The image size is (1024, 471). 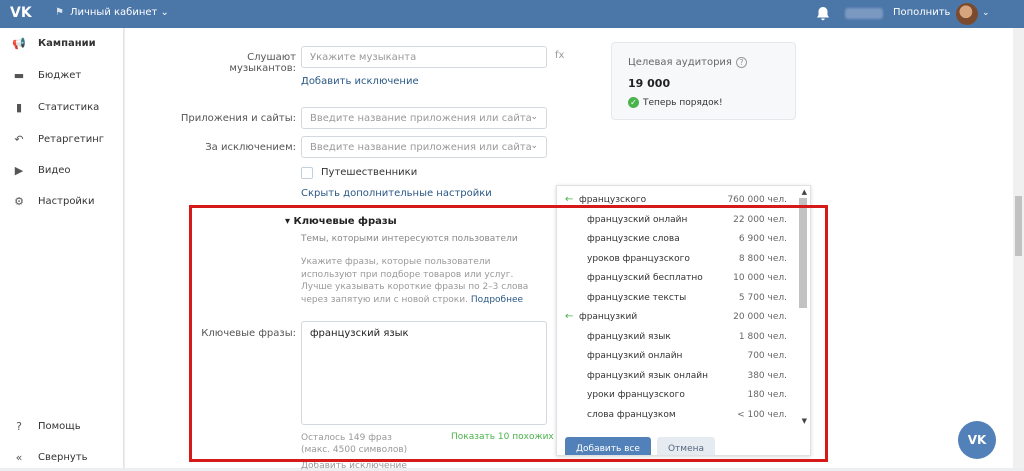 What do you see at coordinates (19, 139) in the screenshot?
I see `retarget-icon: ↶` at bounding box center [19, 139].